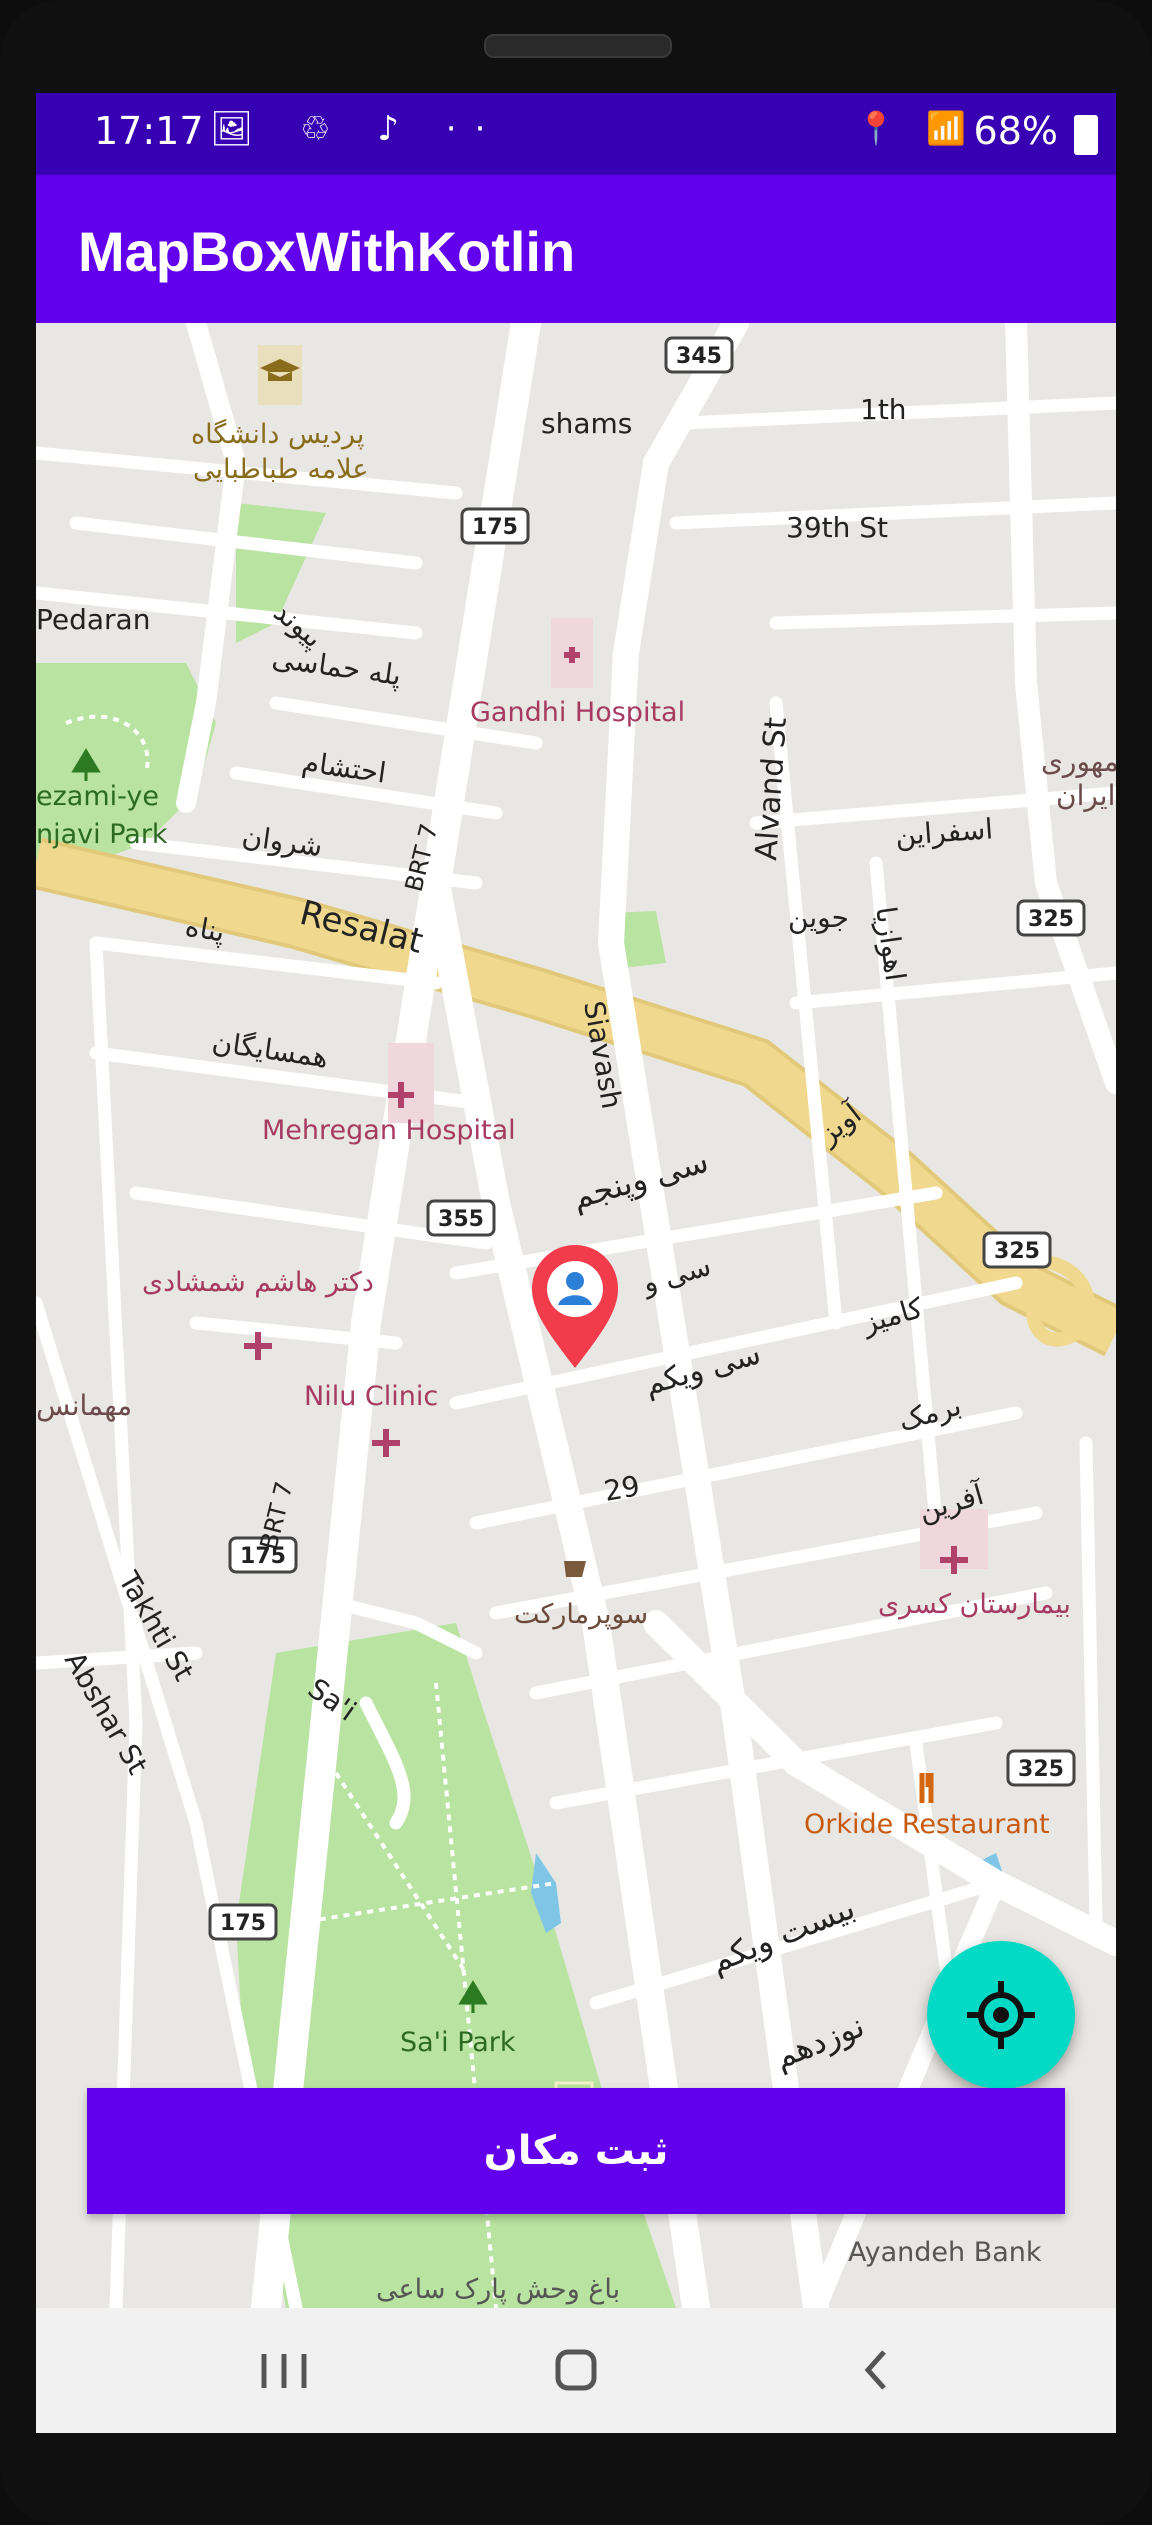 This screenshot has width=1152, height=2525. I want to click on svg-text: جمهوری, so click(1078, 761).